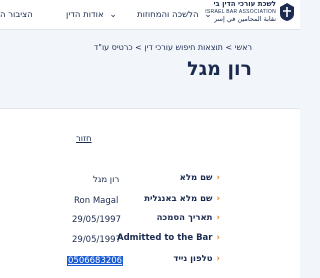  What do you see at coordinates (96, 240) in the screenshot?
I see `detail-value-admitted-to-bar: 29/05/1997` at bounding box center [96, 240].